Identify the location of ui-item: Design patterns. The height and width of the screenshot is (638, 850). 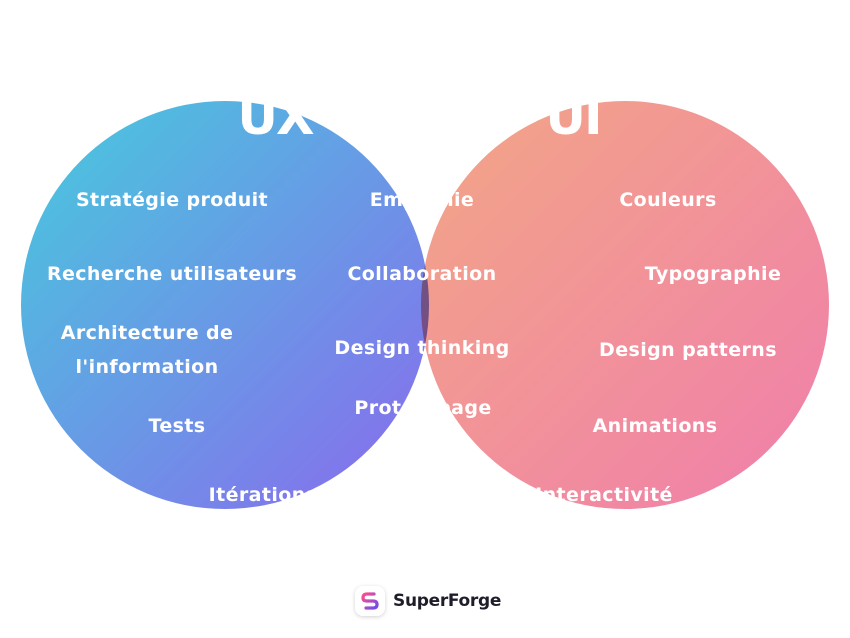
(688, 350).